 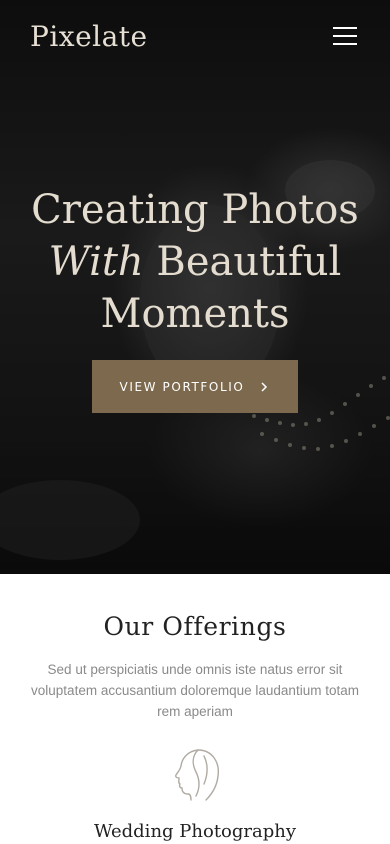 What do you see at coordinates (96, 262) in the screenshot?
I see `hero-title-italic: With` at bounding box center [96, 262].